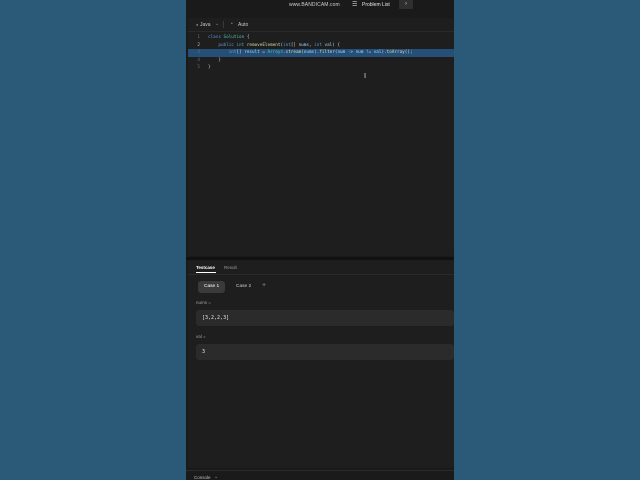  I want to click on editor-toolbar: ● Java ⌄ • Auto, so click(321, 25).